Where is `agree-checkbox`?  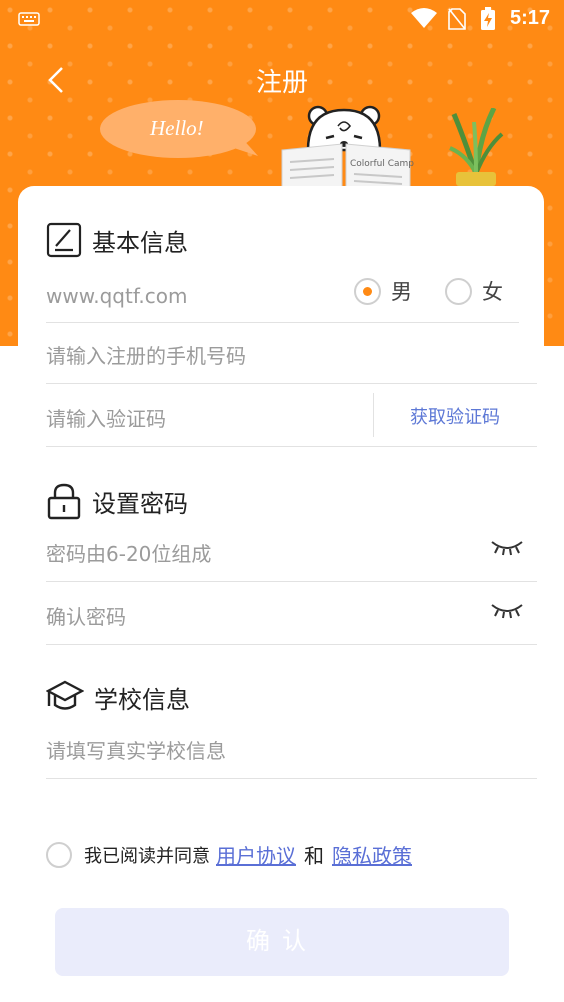 agree-checkbox is located at coordinates (59, 854).